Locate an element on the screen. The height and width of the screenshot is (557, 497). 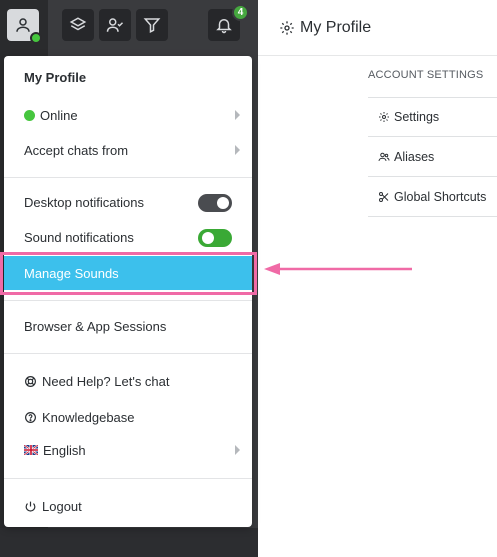
knowledgebase-menu-item: Knowledgebase is located at coordinates (128, 417).